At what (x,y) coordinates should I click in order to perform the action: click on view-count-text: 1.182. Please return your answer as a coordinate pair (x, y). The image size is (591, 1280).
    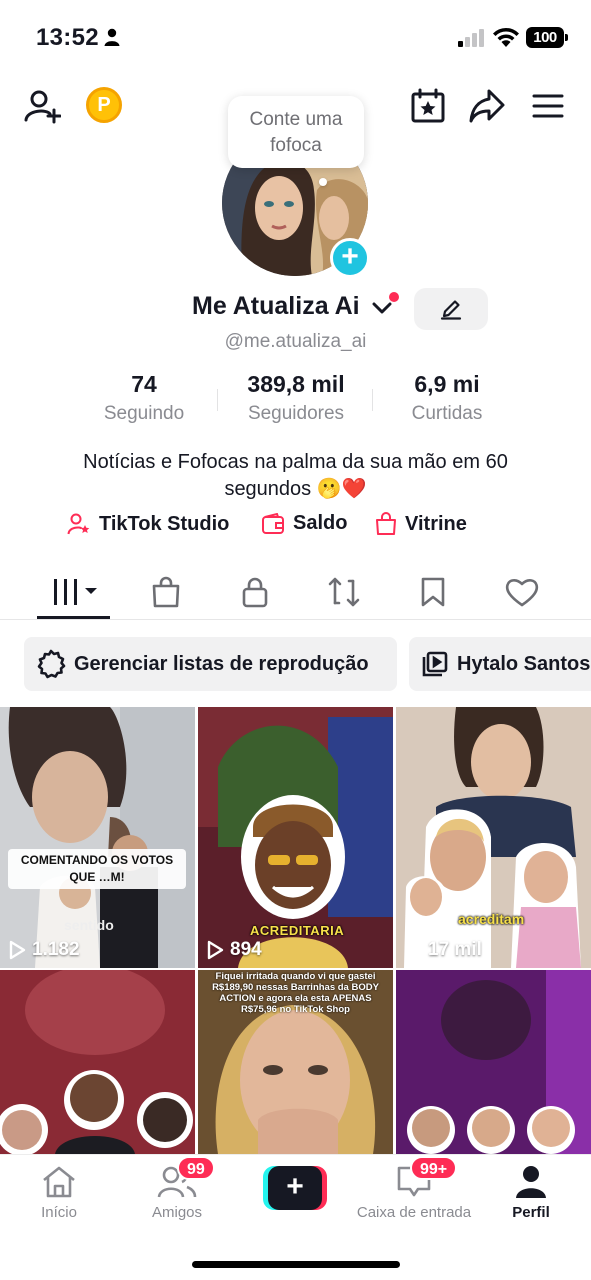
    Looking at the image, I should click on (56, 949).